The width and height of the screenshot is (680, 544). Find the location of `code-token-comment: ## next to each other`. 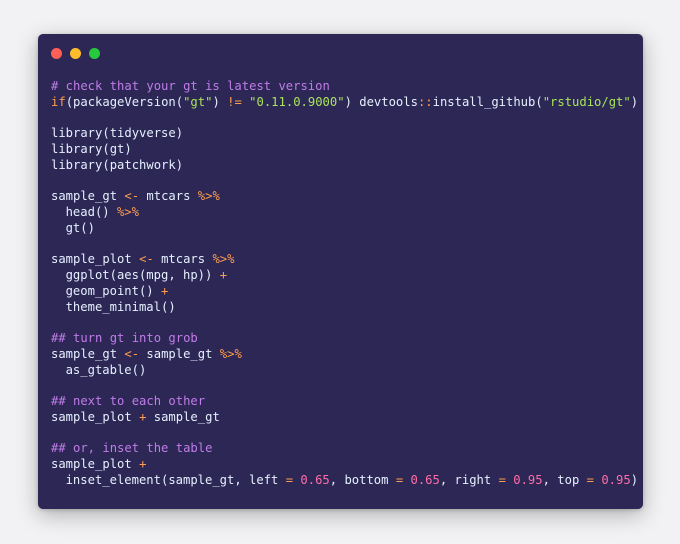

code-token-comment: ## next to each other is located at coordinates (128, 401).